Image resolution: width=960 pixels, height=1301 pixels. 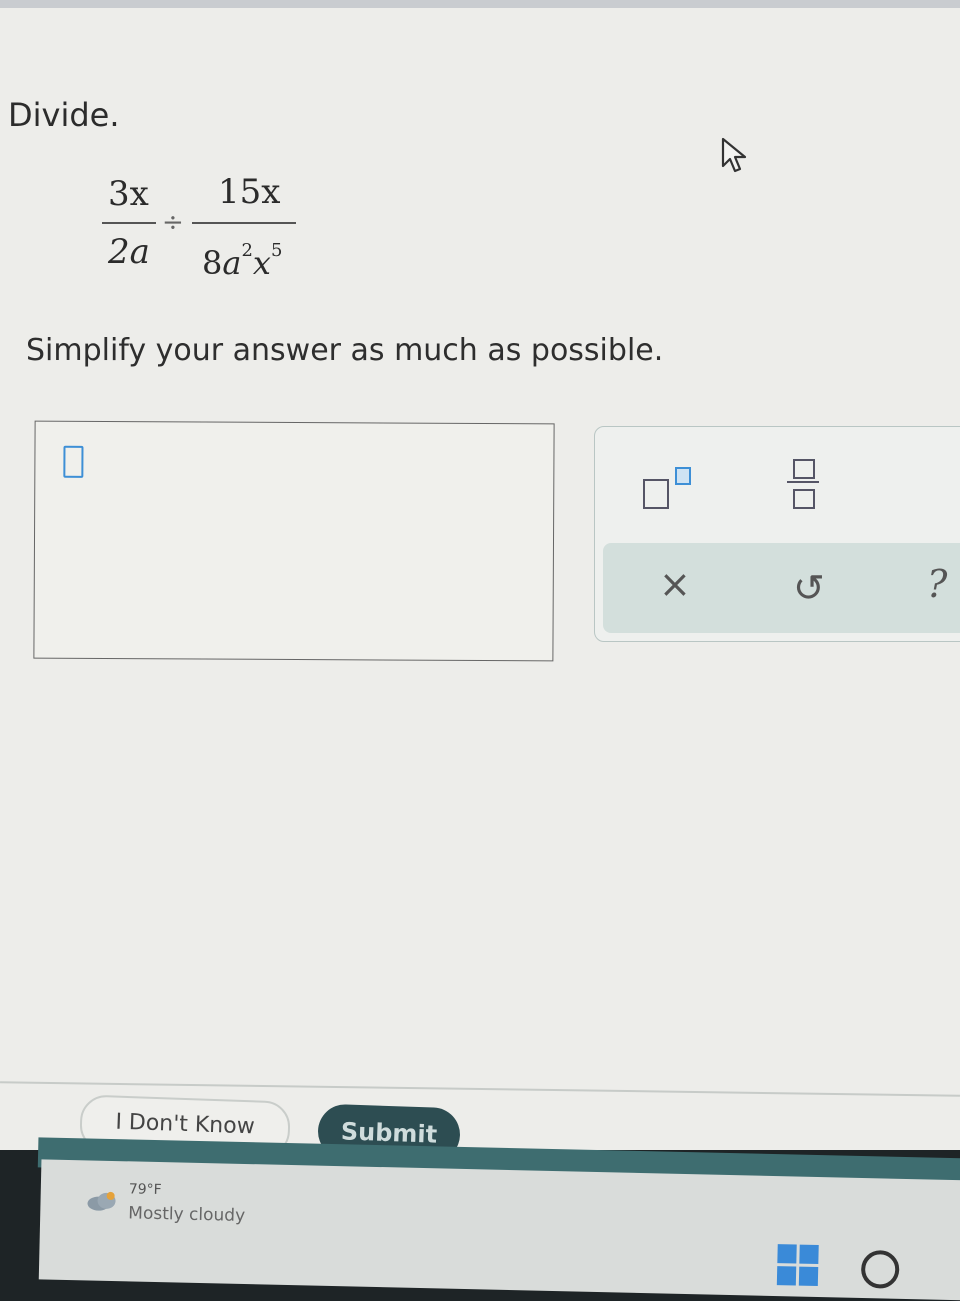 What do you see at coordinates (129, 223) in the screenshot?
I see `fraction-1-bar` at bounding box center [129, 223].